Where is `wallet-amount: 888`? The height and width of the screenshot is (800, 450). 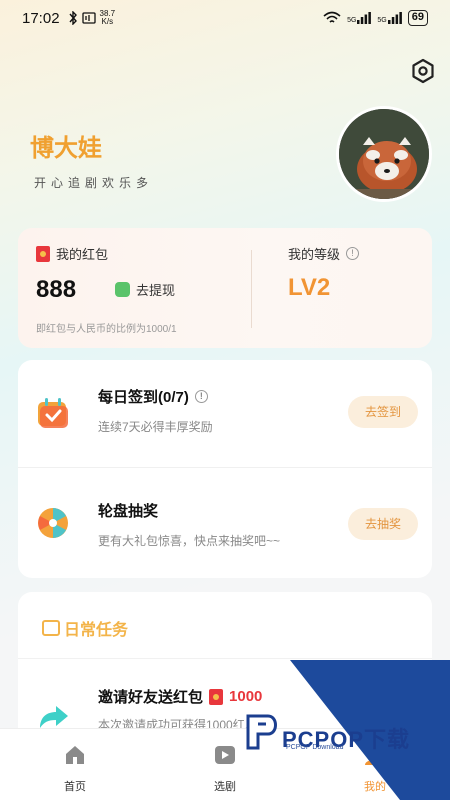
wallet-amount: 888 is located at coordinates (56, 289).